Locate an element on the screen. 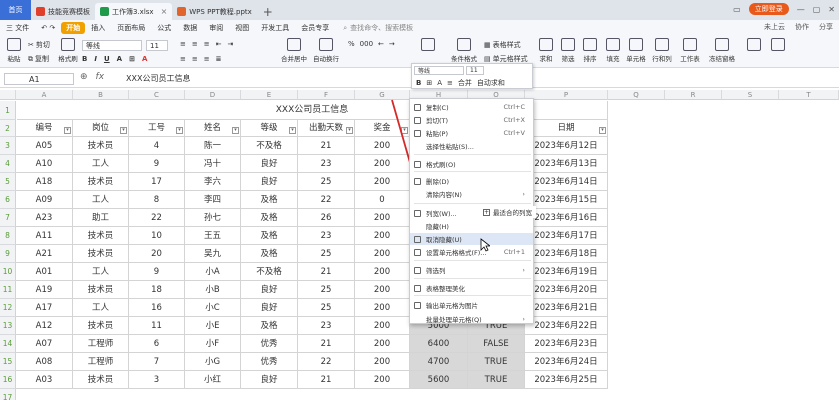 This screenshot has width=839, height=400. context-menu-item: 清除内容(N) › is located at coordinates (471, 194).